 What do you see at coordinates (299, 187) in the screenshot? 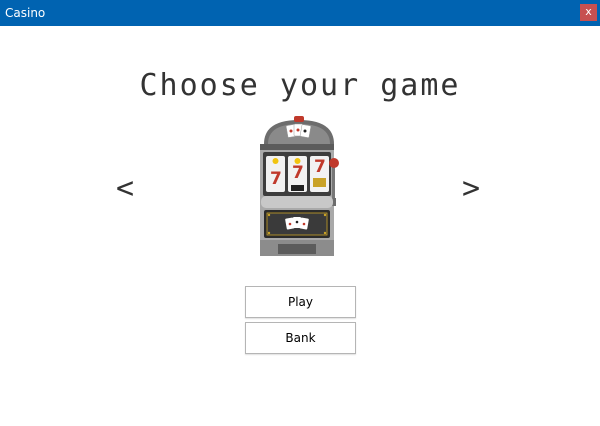
I see `slot-machine-icon: 7 7 7` at bounding box center [299, 187].